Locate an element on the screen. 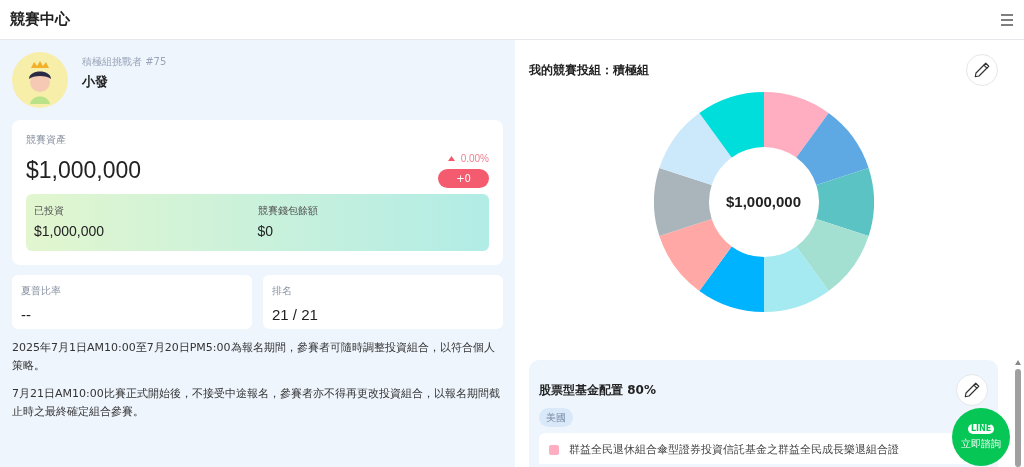 Image resolution: width=1024 pixels, height=467 pixels. stat-label: 排名 is located at coordinates (282, 290).